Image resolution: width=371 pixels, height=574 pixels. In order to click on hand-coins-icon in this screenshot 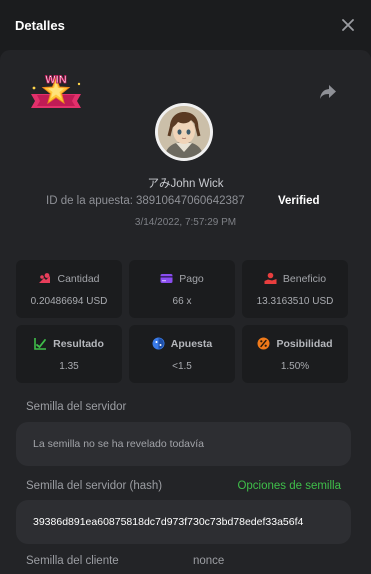, I will do `click(270, 278)`.